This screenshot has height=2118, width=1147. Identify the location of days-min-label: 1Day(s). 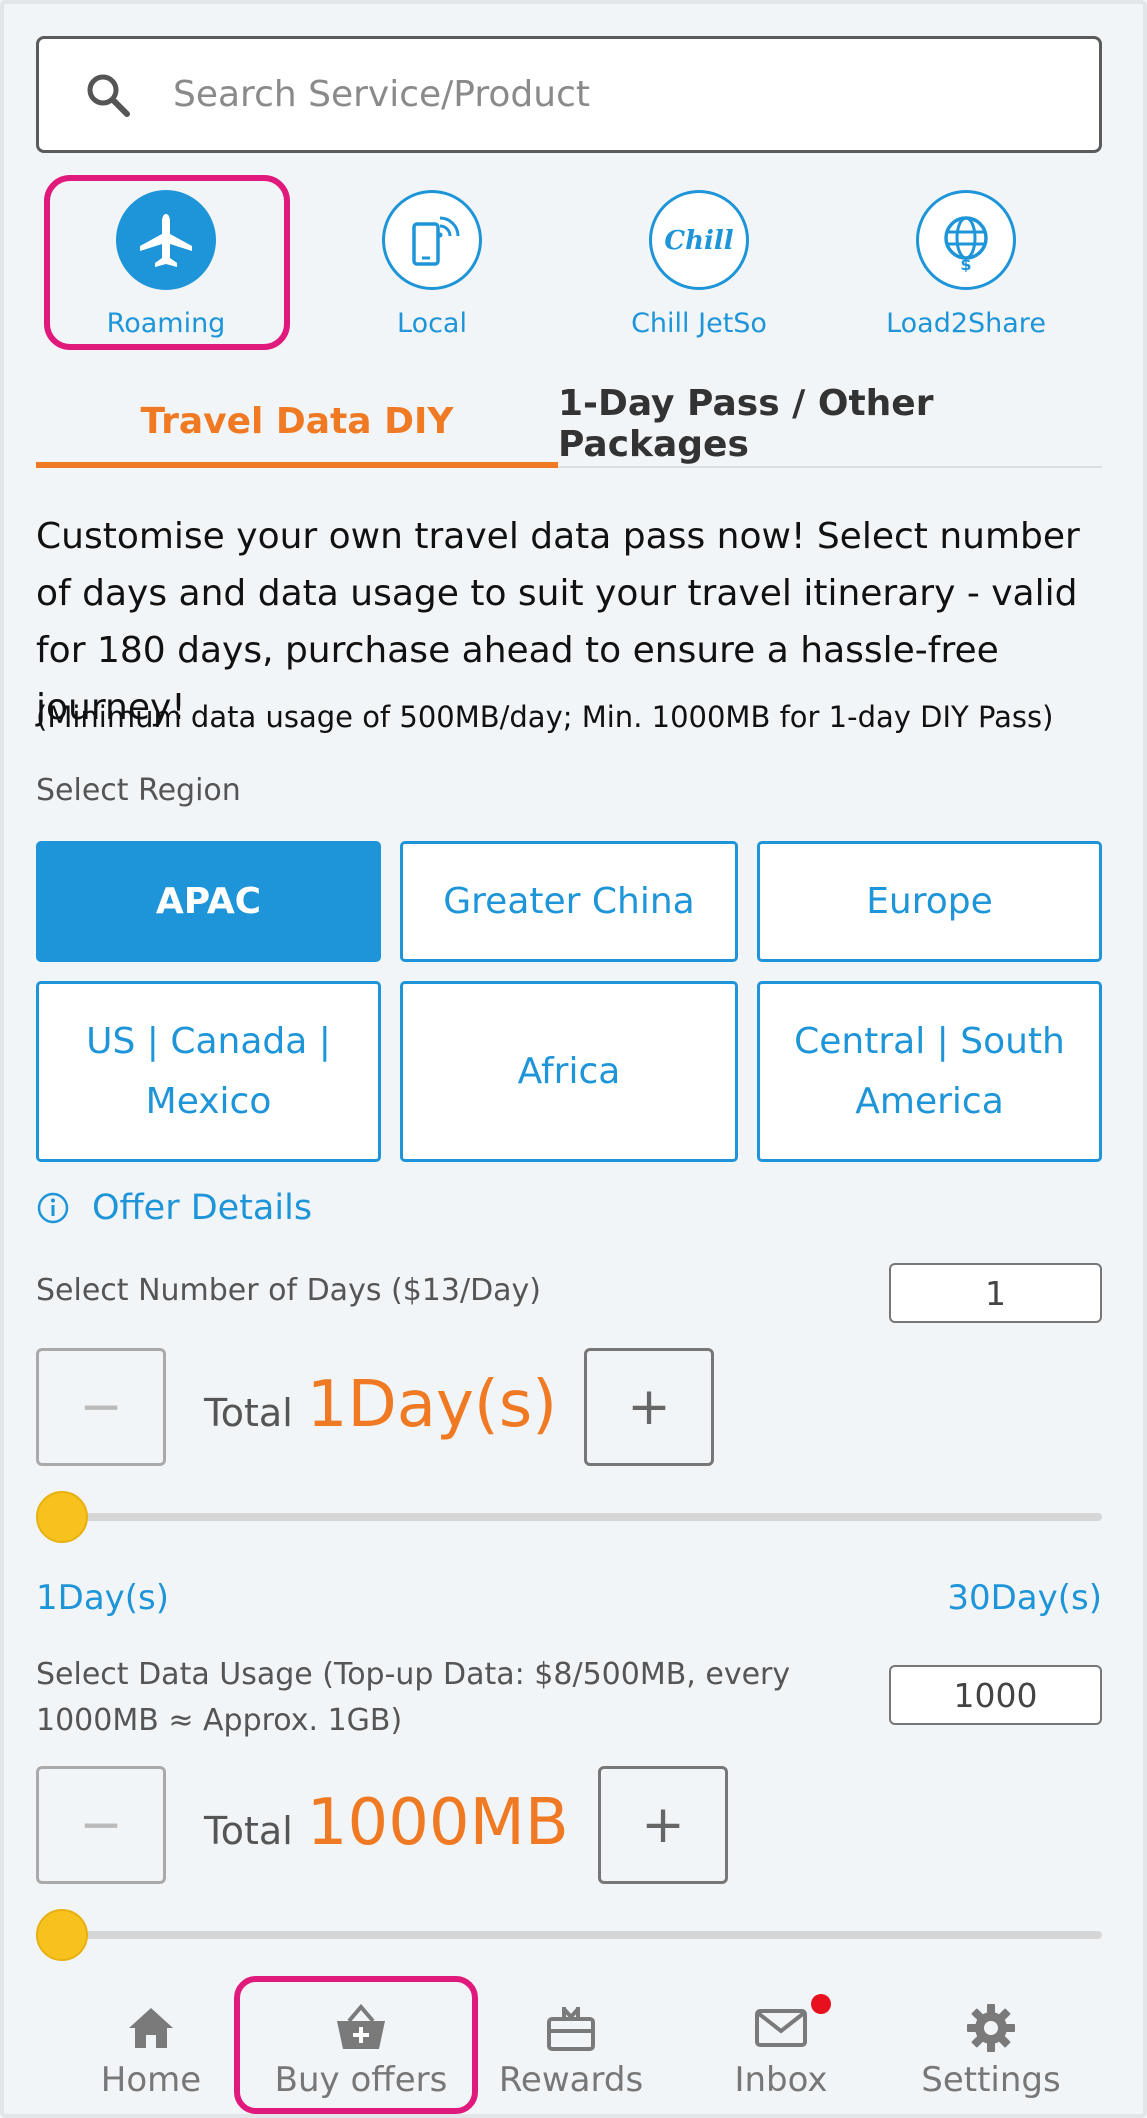
(103, 1598).